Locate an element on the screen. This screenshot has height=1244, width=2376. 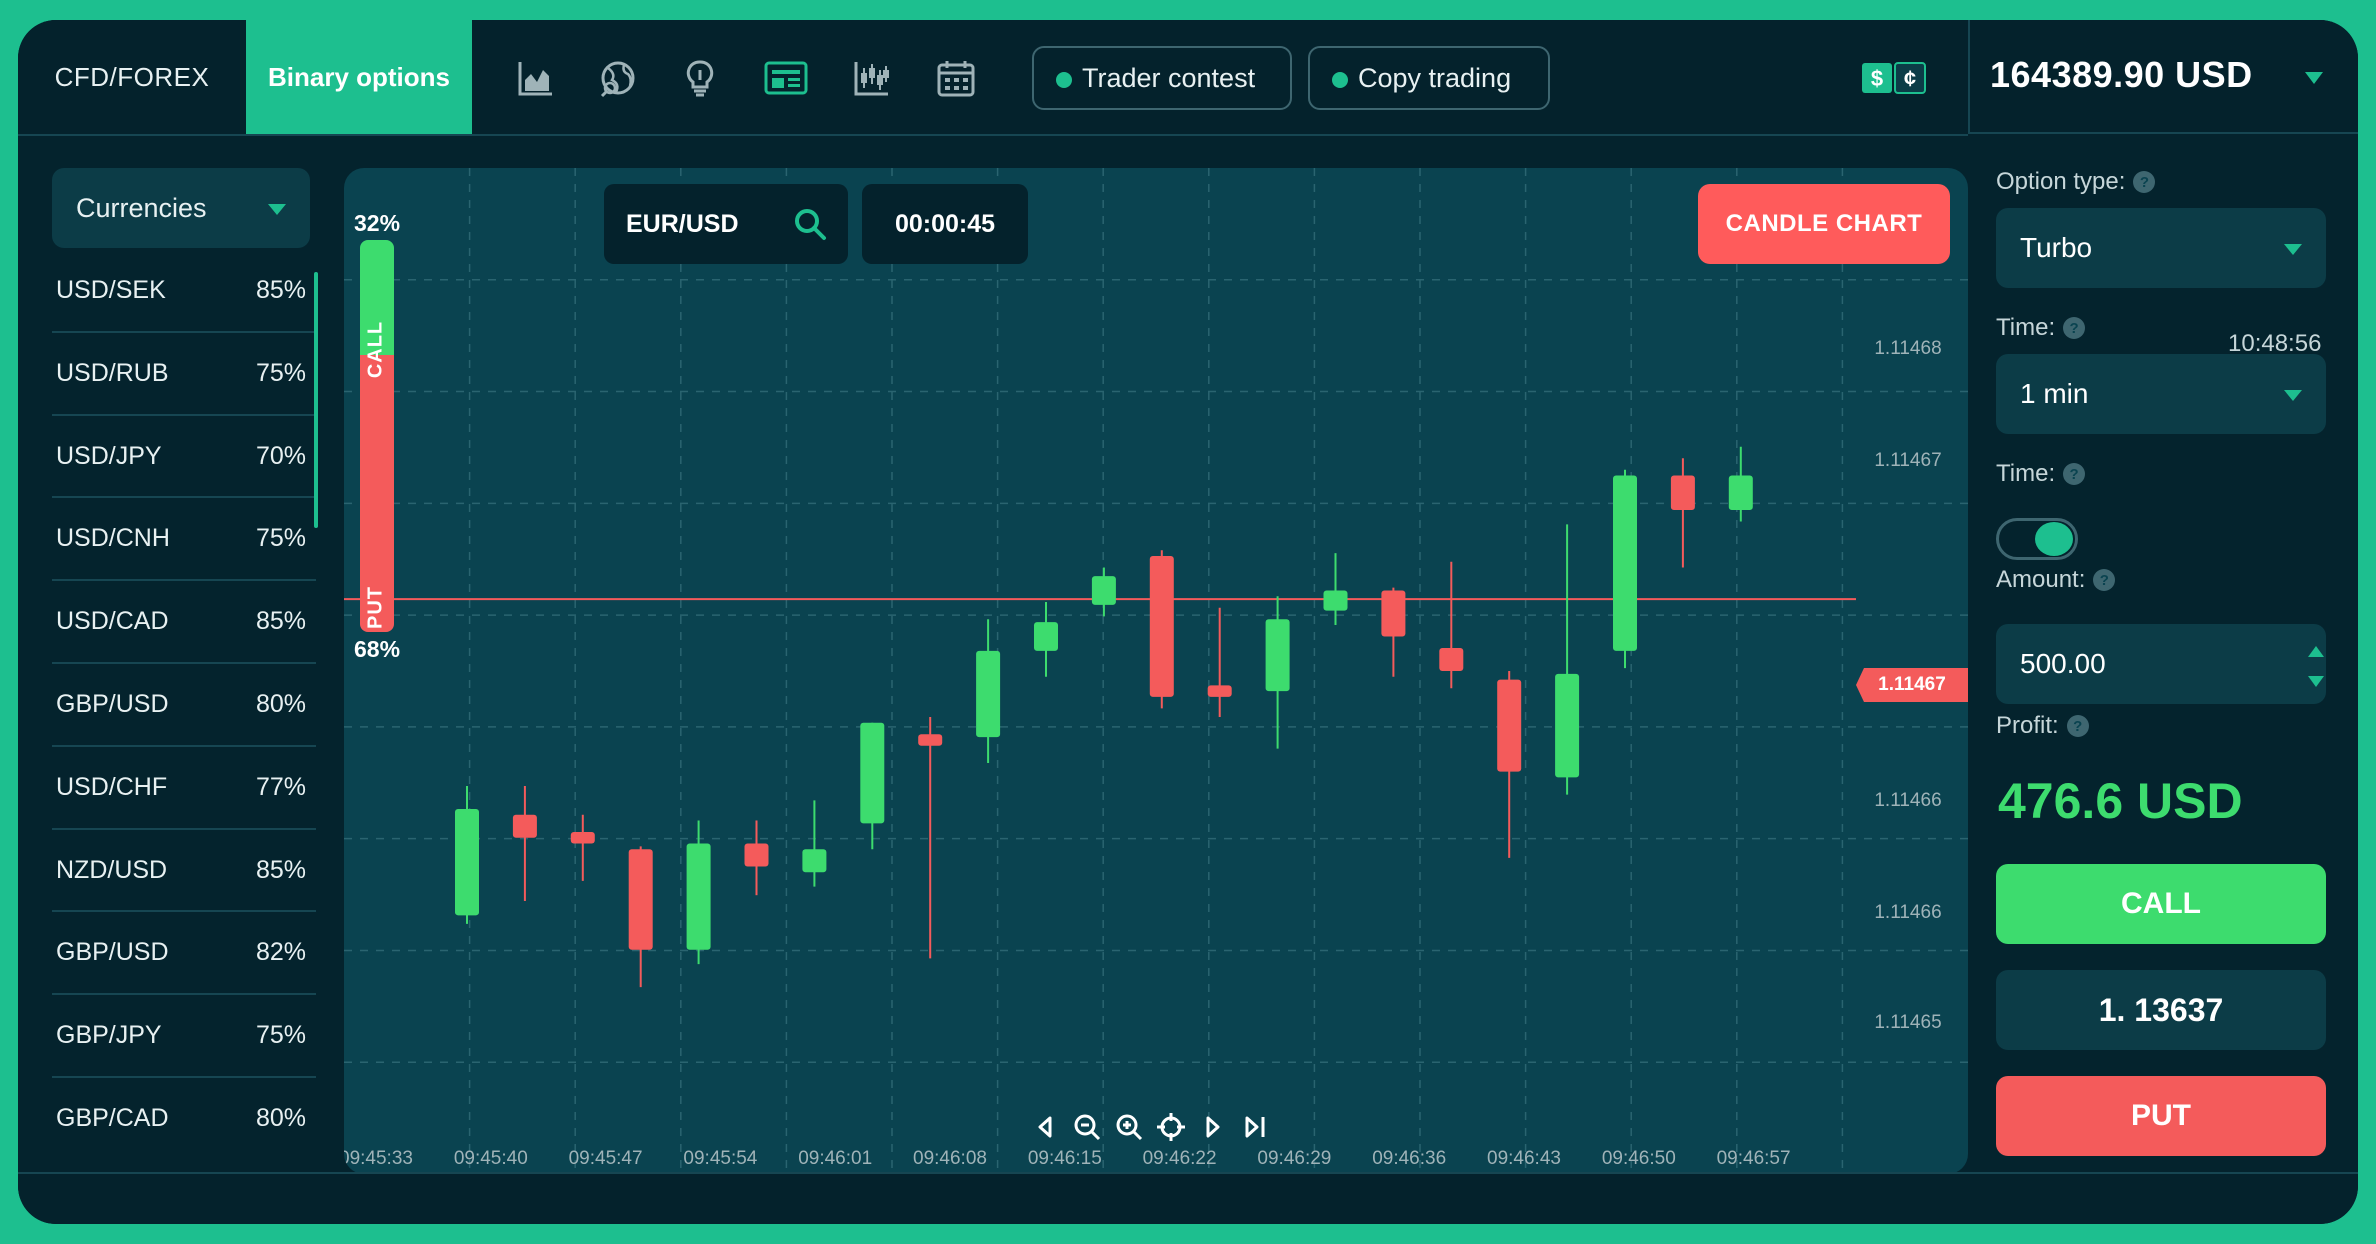
news-icon is located at coordinates (786, 78).